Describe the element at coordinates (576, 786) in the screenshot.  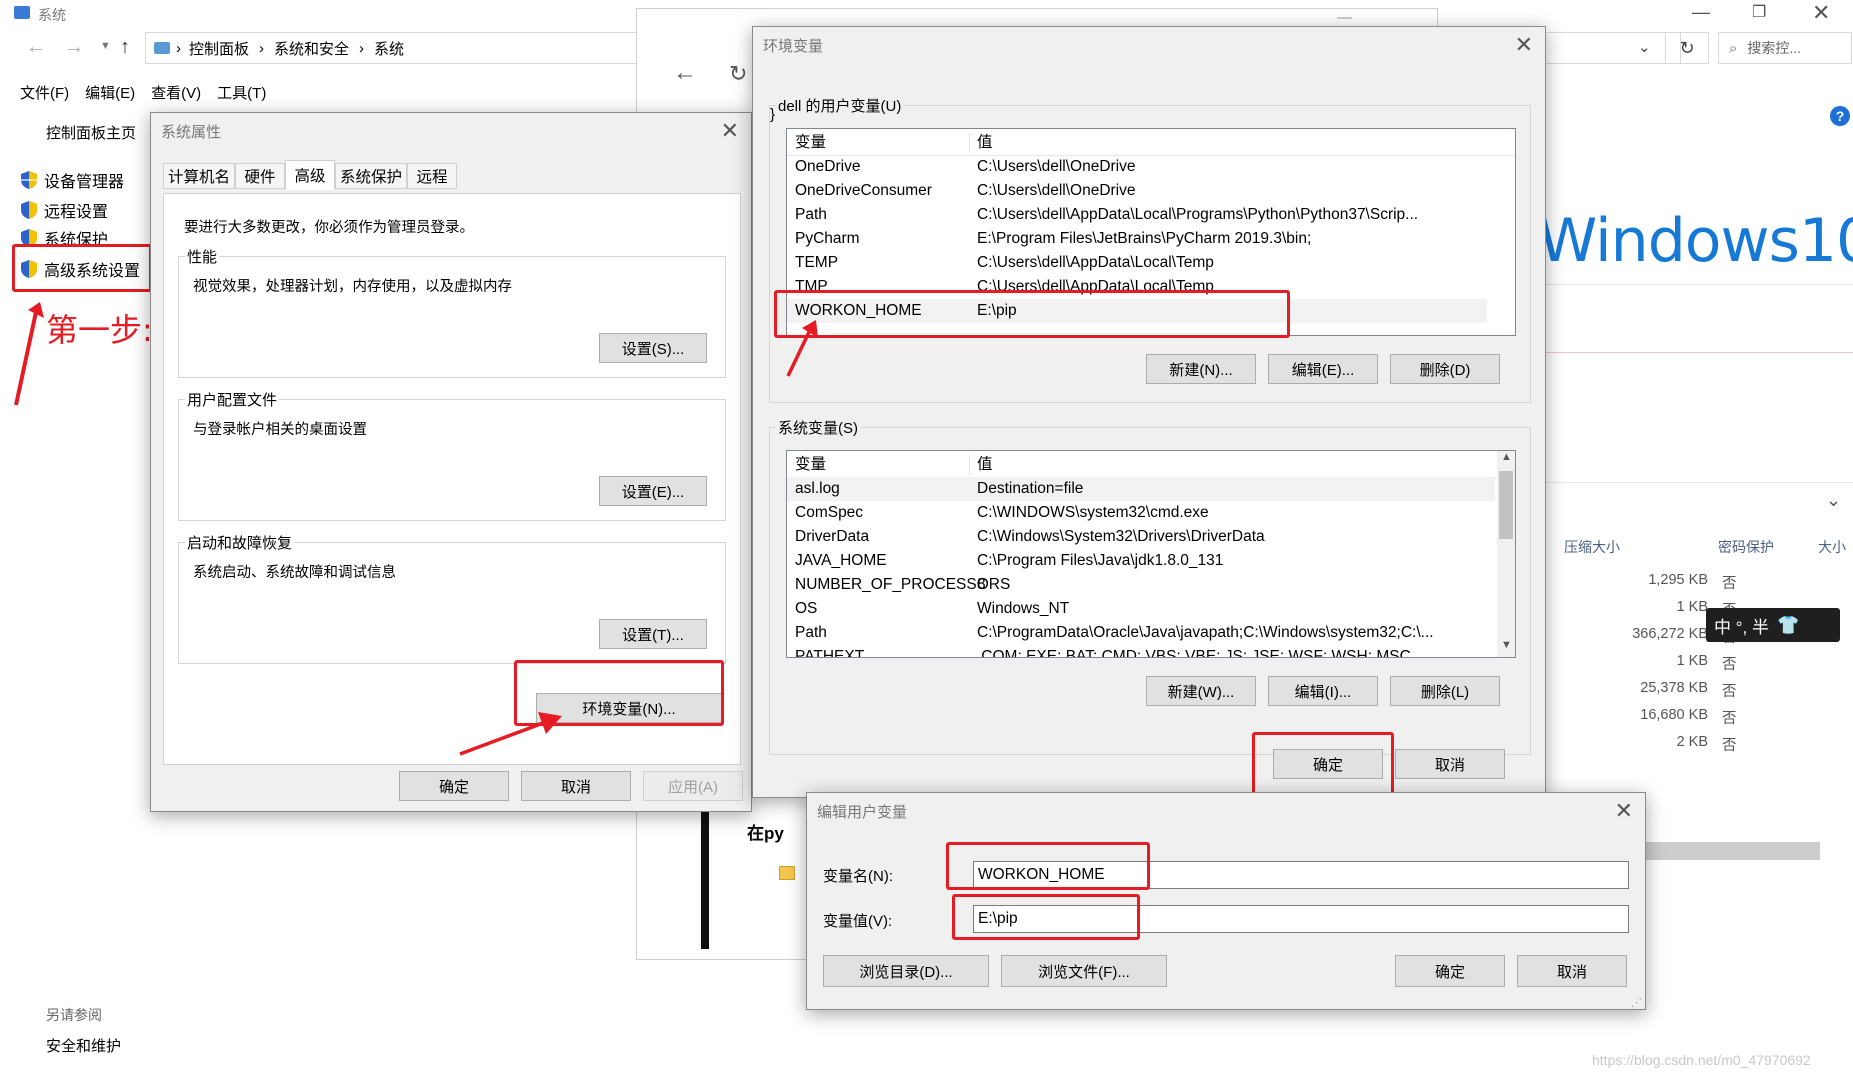
I see `cancel-button: 取消` at that location.